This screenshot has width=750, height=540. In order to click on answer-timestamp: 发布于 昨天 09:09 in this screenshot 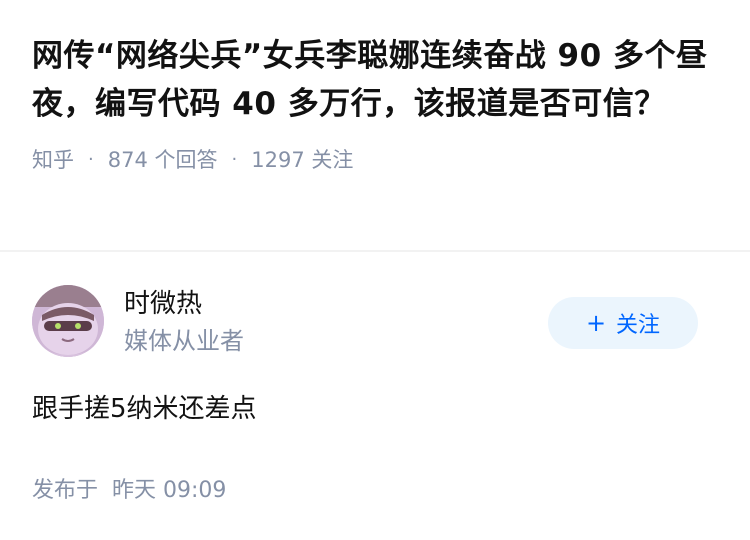, I will do `click(375, 491)`.